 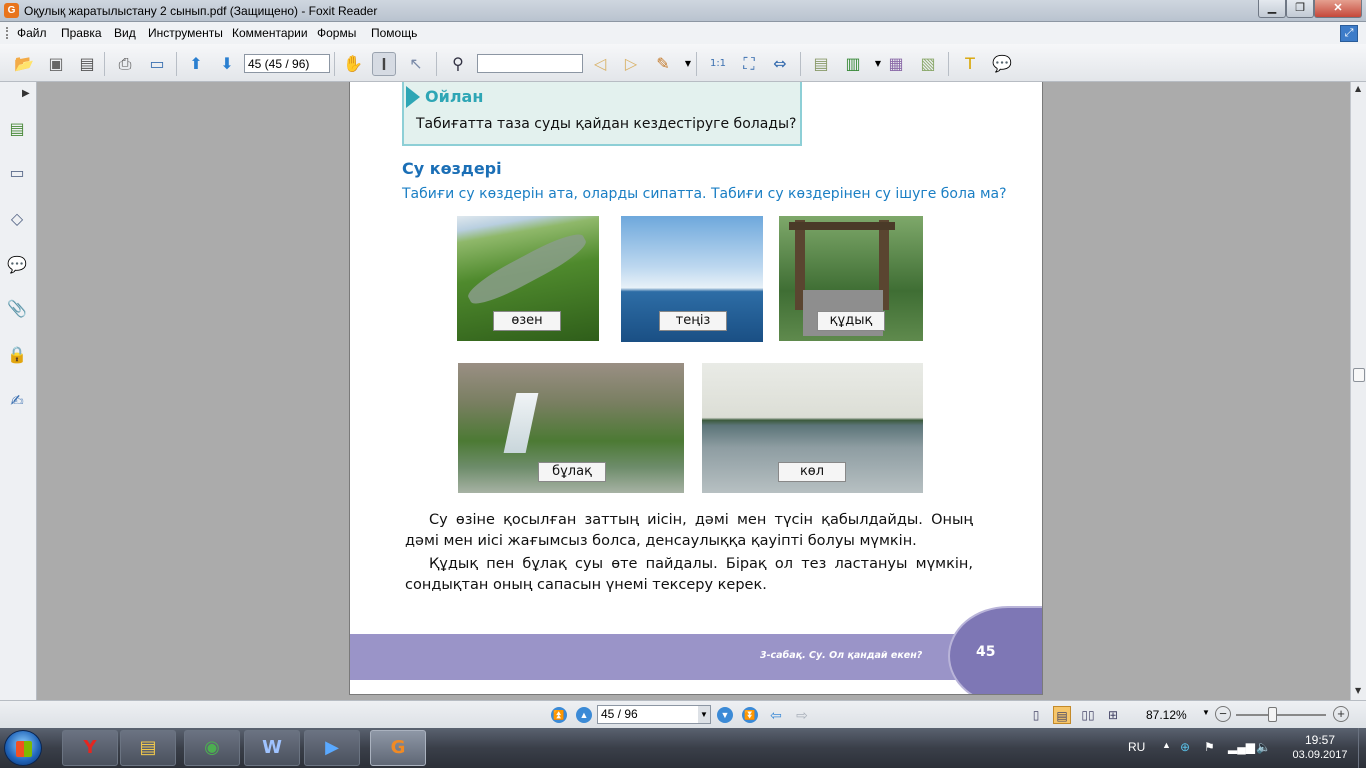 I want to click on expand-panel-icon: ▶, so click(x=26, y=93).